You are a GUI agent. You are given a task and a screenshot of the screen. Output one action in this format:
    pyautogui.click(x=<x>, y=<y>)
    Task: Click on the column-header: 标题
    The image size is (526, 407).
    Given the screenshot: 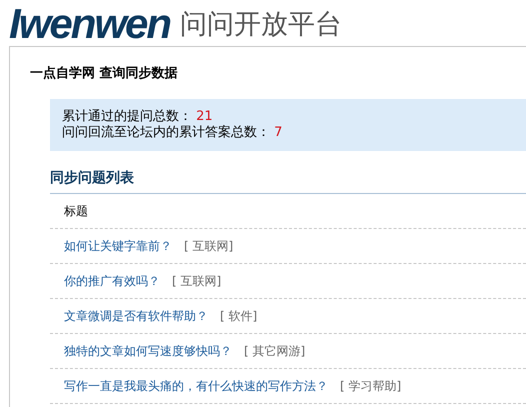 What is the action you would take?
    pyautogui.click(x=76, y=211)
    